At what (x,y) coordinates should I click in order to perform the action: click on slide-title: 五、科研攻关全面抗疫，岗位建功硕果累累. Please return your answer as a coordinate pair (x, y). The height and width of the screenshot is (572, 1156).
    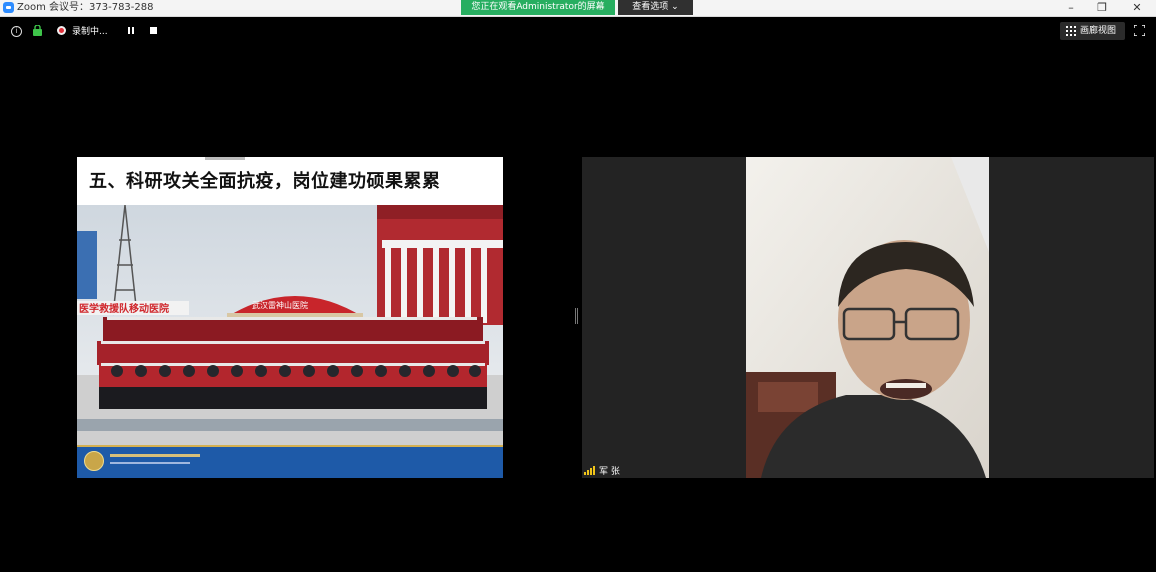
    Looking at the image, I should click on (265, 181).